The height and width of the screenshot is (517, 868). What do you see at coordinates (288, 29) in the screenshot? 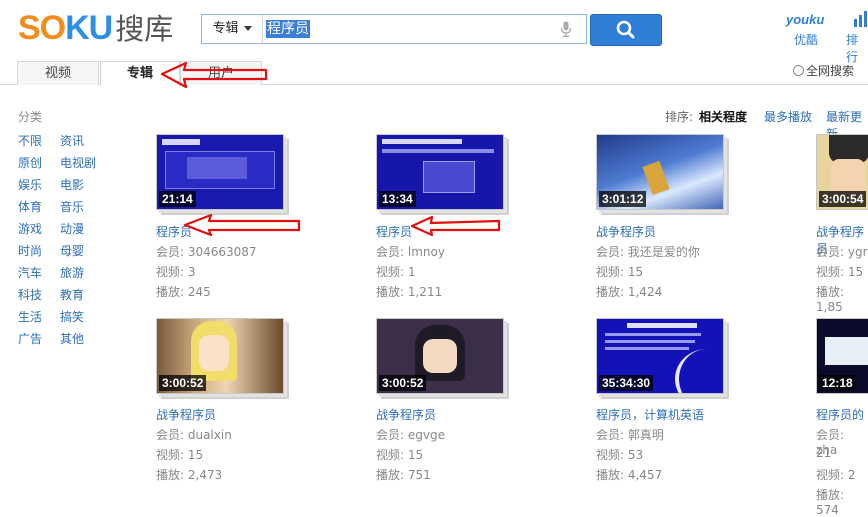
I see `search-input: 程序员` at bounding box center [288, 29].